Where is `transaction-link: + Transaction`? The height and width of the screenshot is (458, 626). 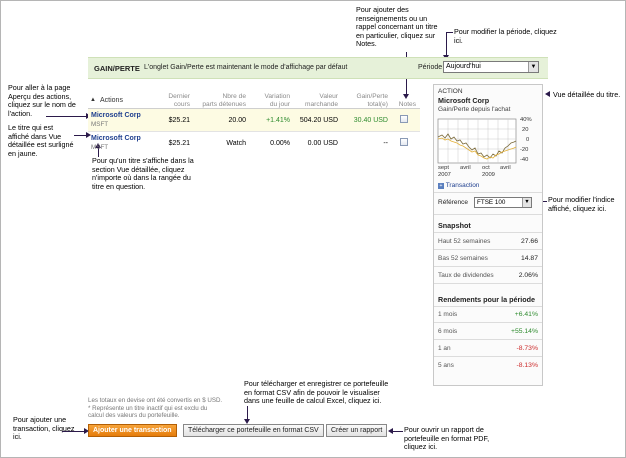 transaction-link: + Transaction is located at coordinates (458, 185).